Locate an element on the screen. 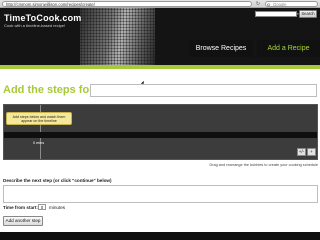  header-grater-image is located at coordinates (117, 36).